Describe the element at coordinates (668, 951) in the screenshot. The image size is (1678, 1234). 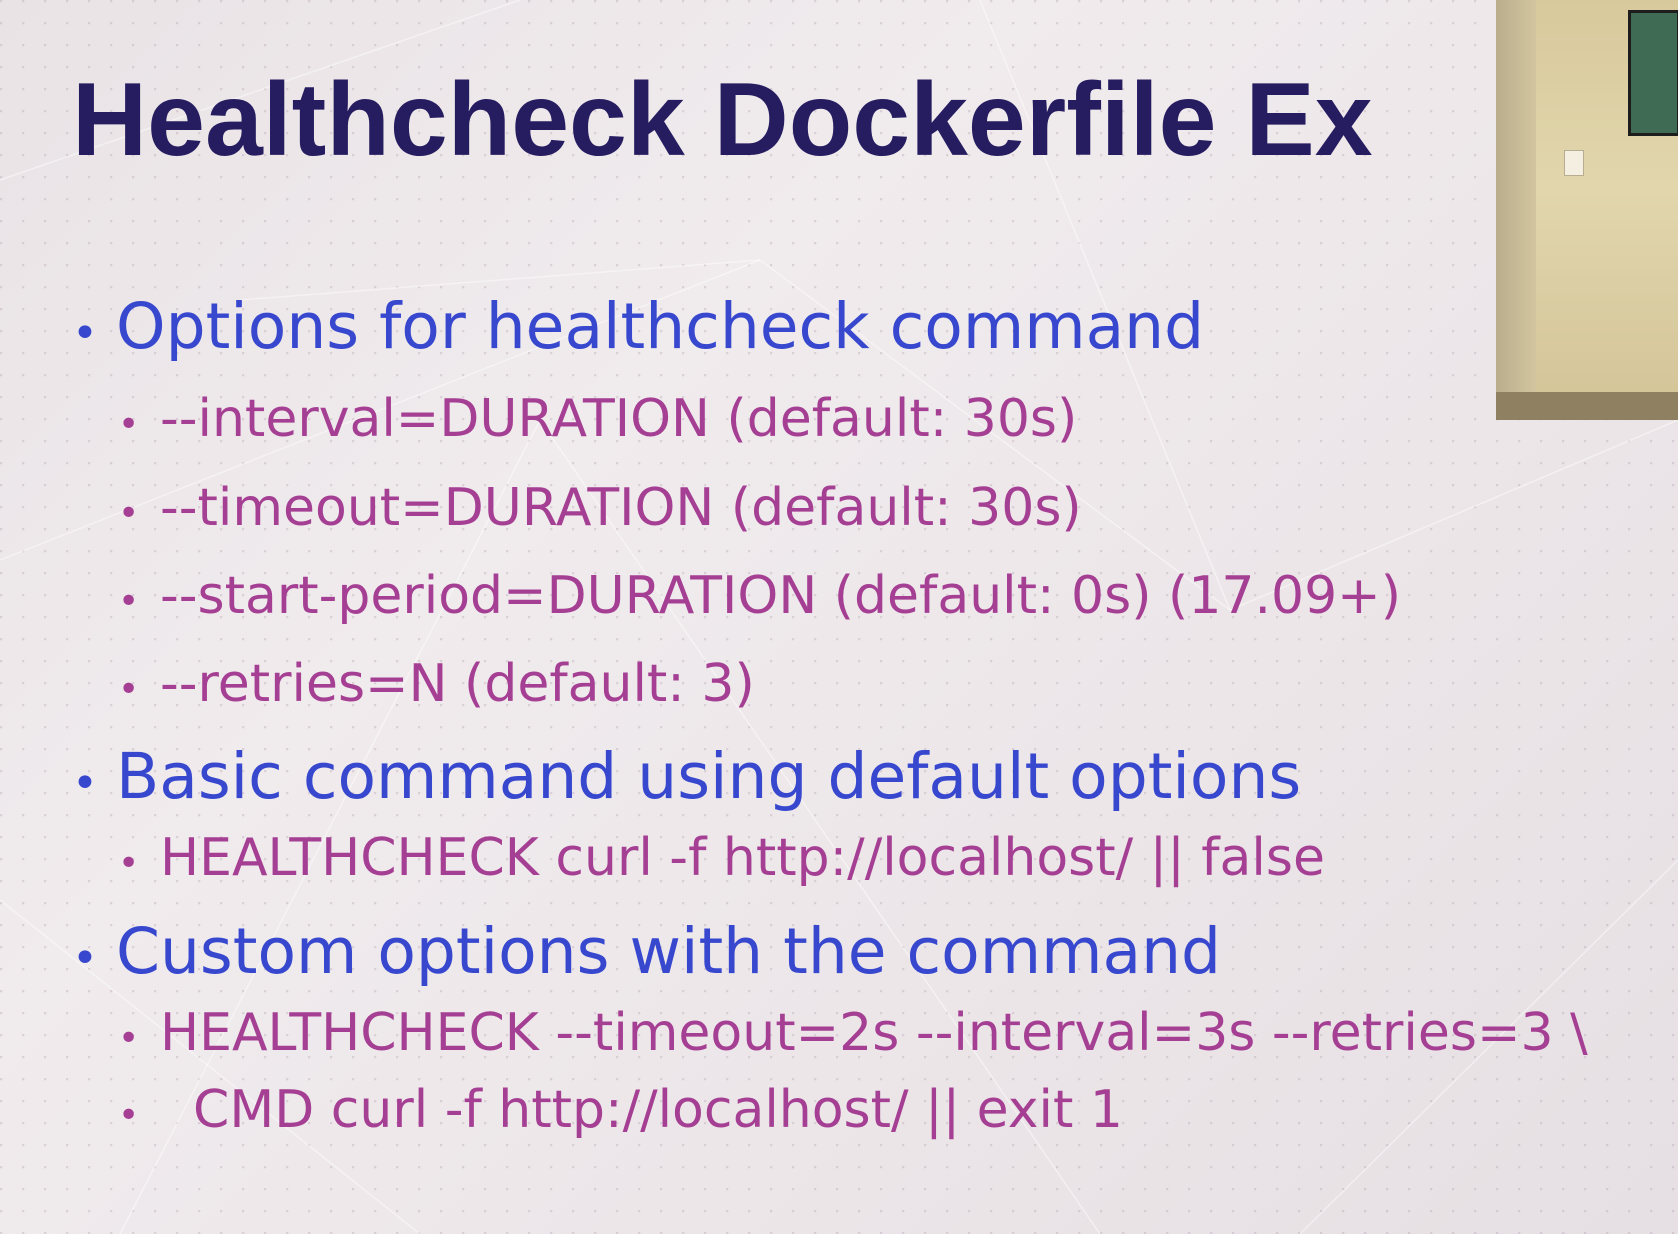
I see `bullet-text: Custom options with the command` at that location.